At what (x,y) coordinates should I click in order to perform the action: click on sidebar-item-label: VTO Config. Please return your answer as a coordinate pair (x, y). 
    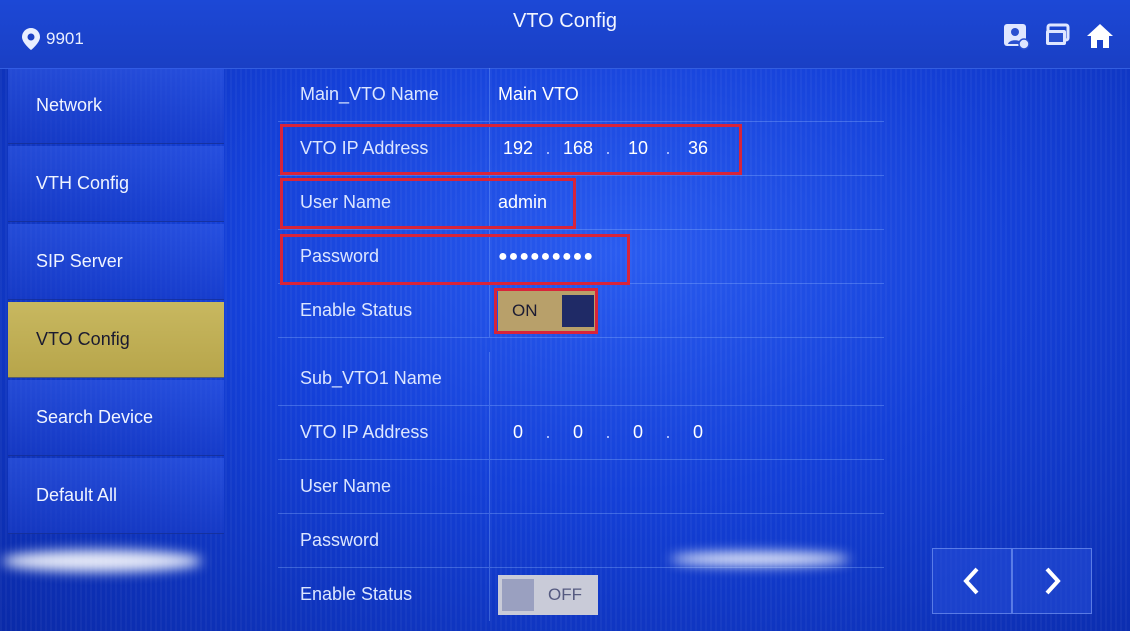
    Looking at the image, I should click on (83, 339).